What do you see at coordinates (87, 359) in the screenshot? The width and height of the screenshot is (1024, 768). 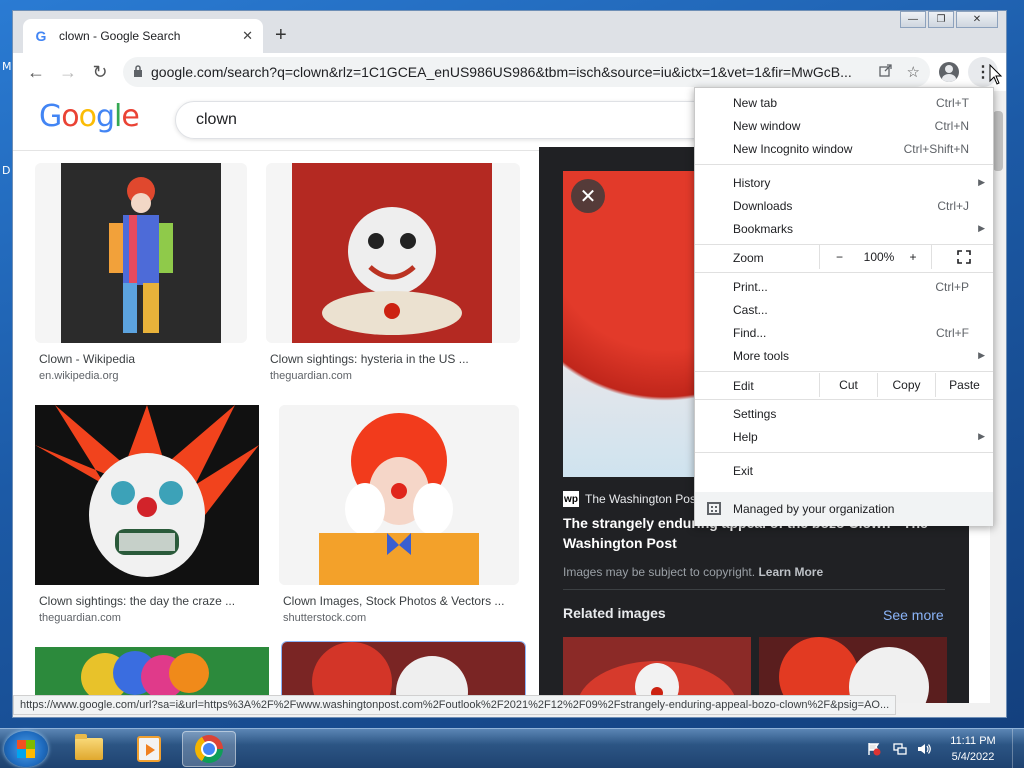 I see `result-caption: Clown - Wikipedia` at bounding box center [87, 359].